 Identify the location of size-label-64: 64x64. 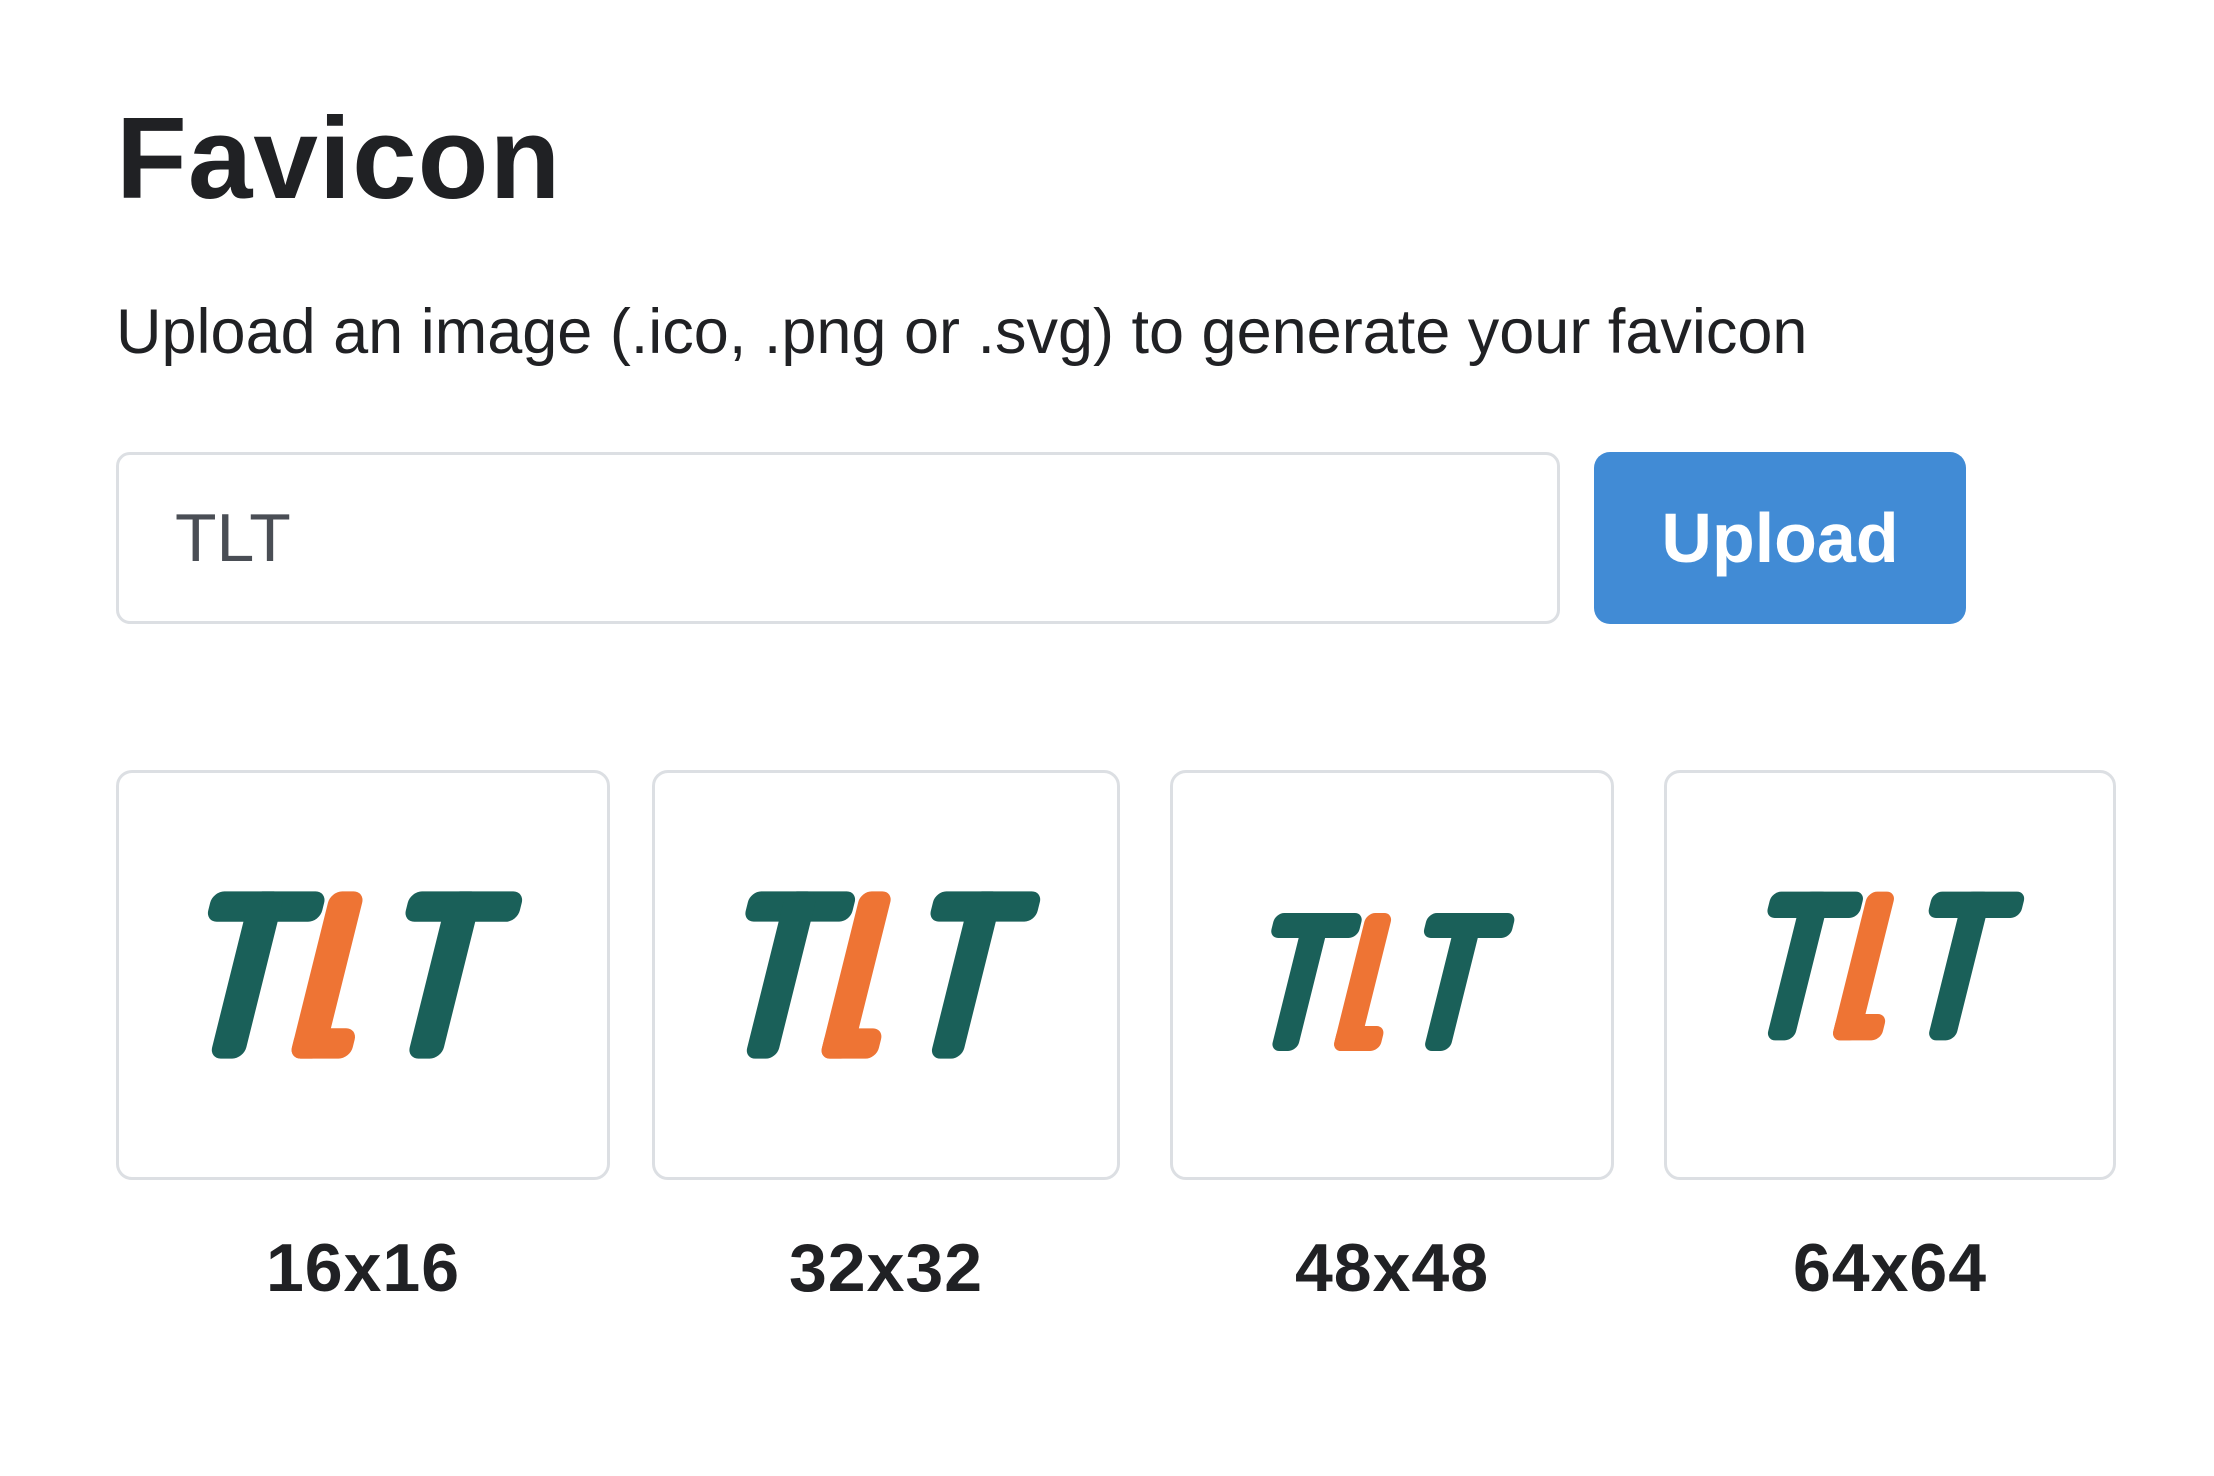
(1890, 1268).